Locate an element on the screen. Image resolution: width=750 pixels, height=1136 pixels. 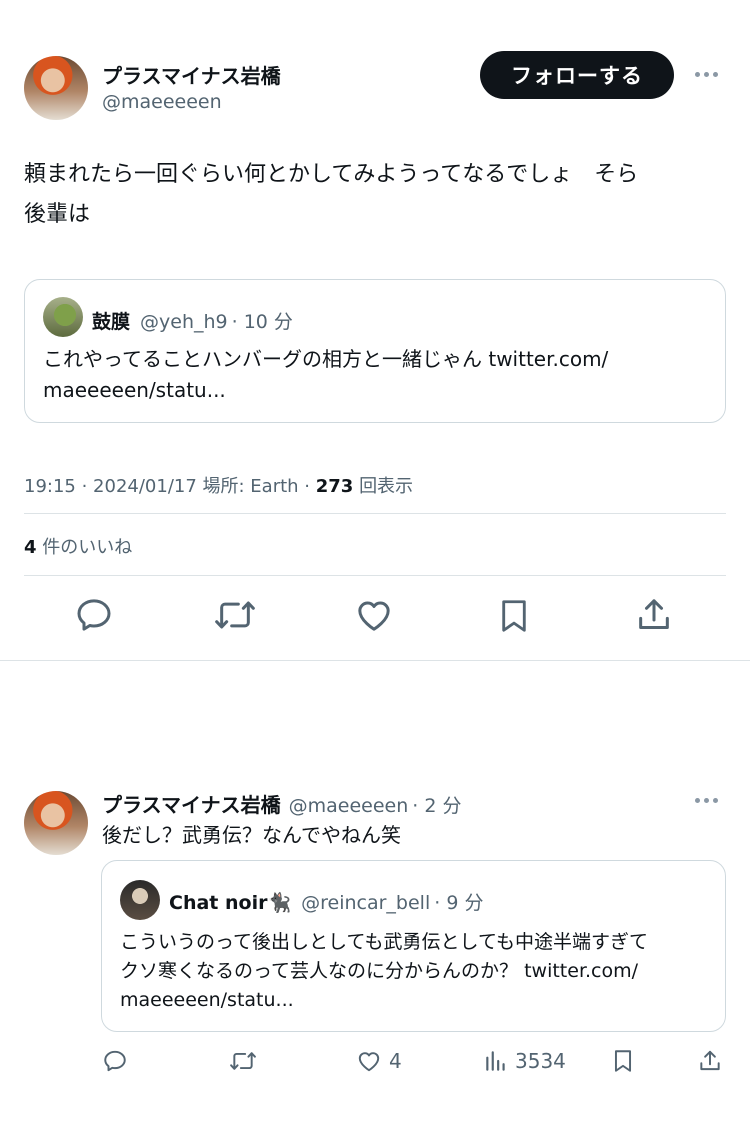
follow-button: フォローする is located at coordinates (577, 75).